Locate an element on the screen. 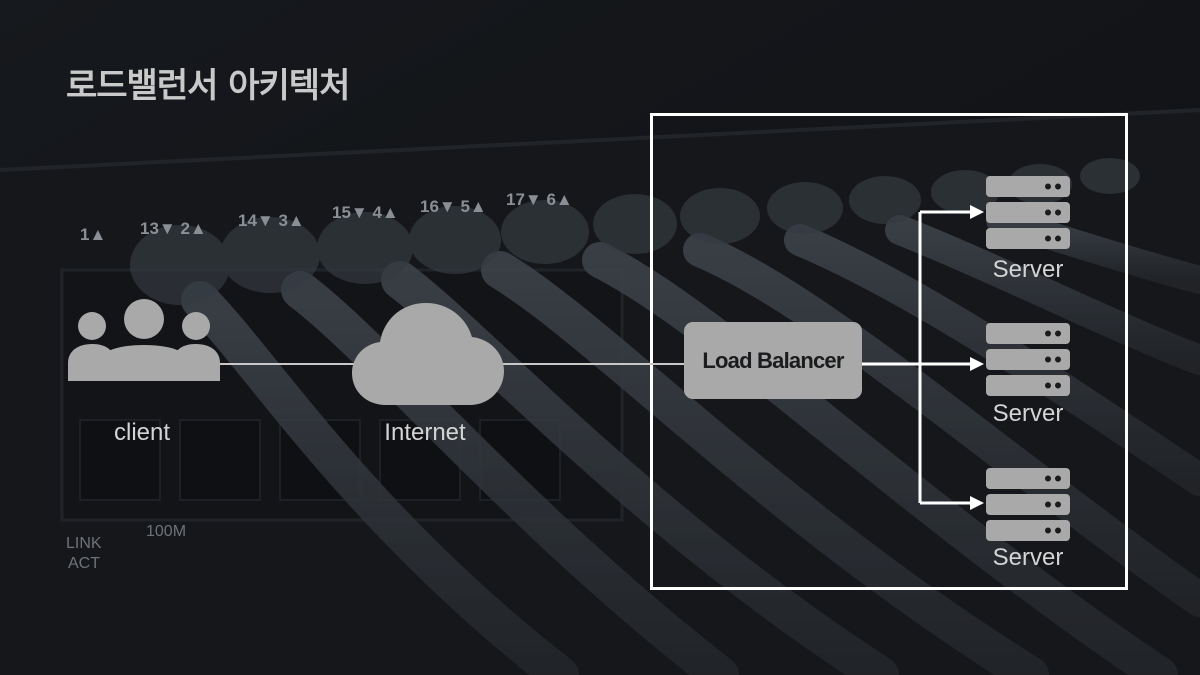 The width and height of the screenshot is (1200, 675). load-balancer-node: Load Balancer is located at coordinates (773, 360).